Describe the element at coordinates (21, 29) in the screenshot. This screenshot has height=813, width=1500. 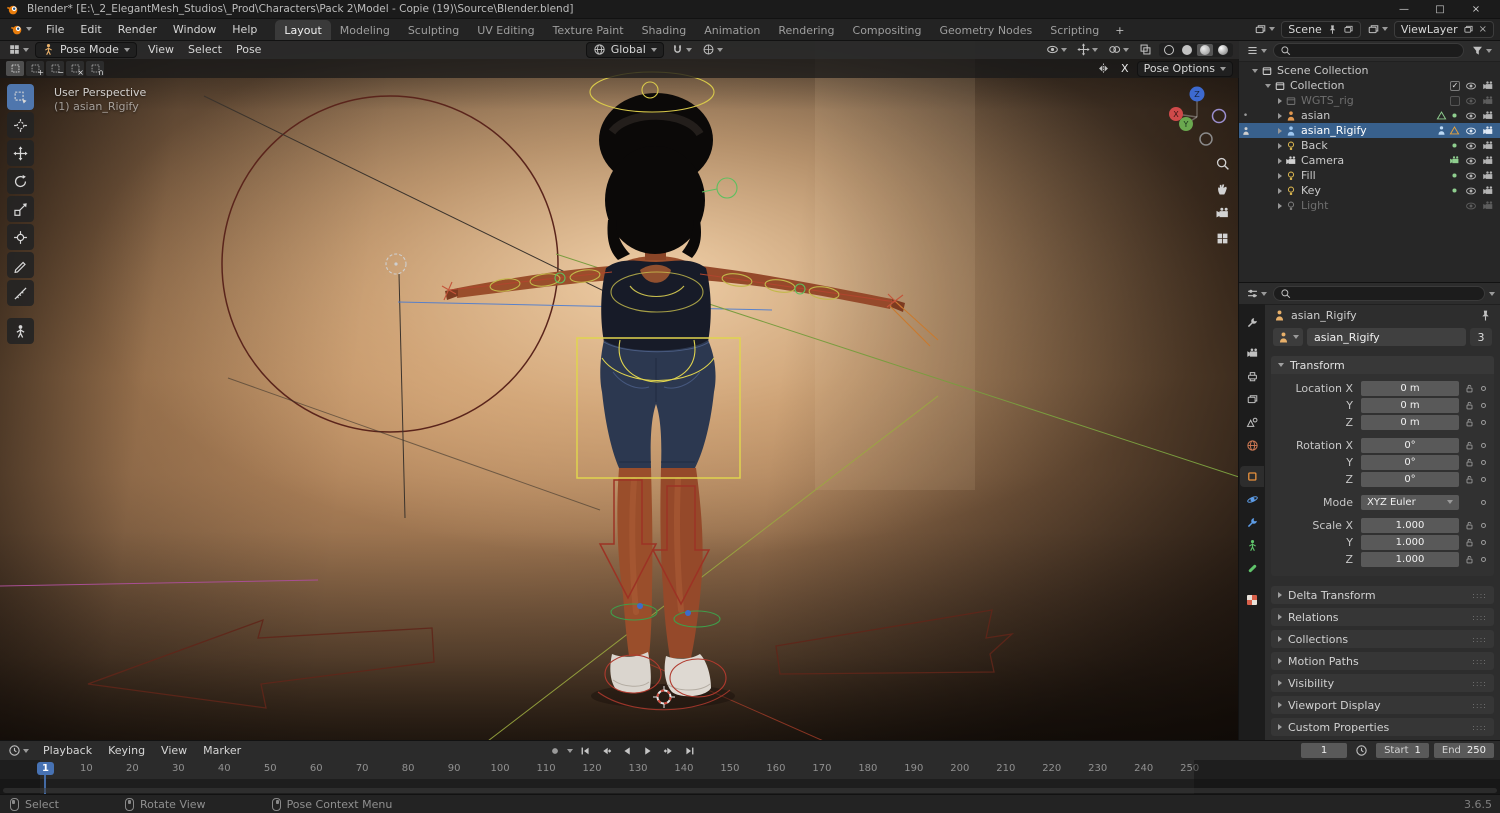
I see `blender-menu-button` at that location.